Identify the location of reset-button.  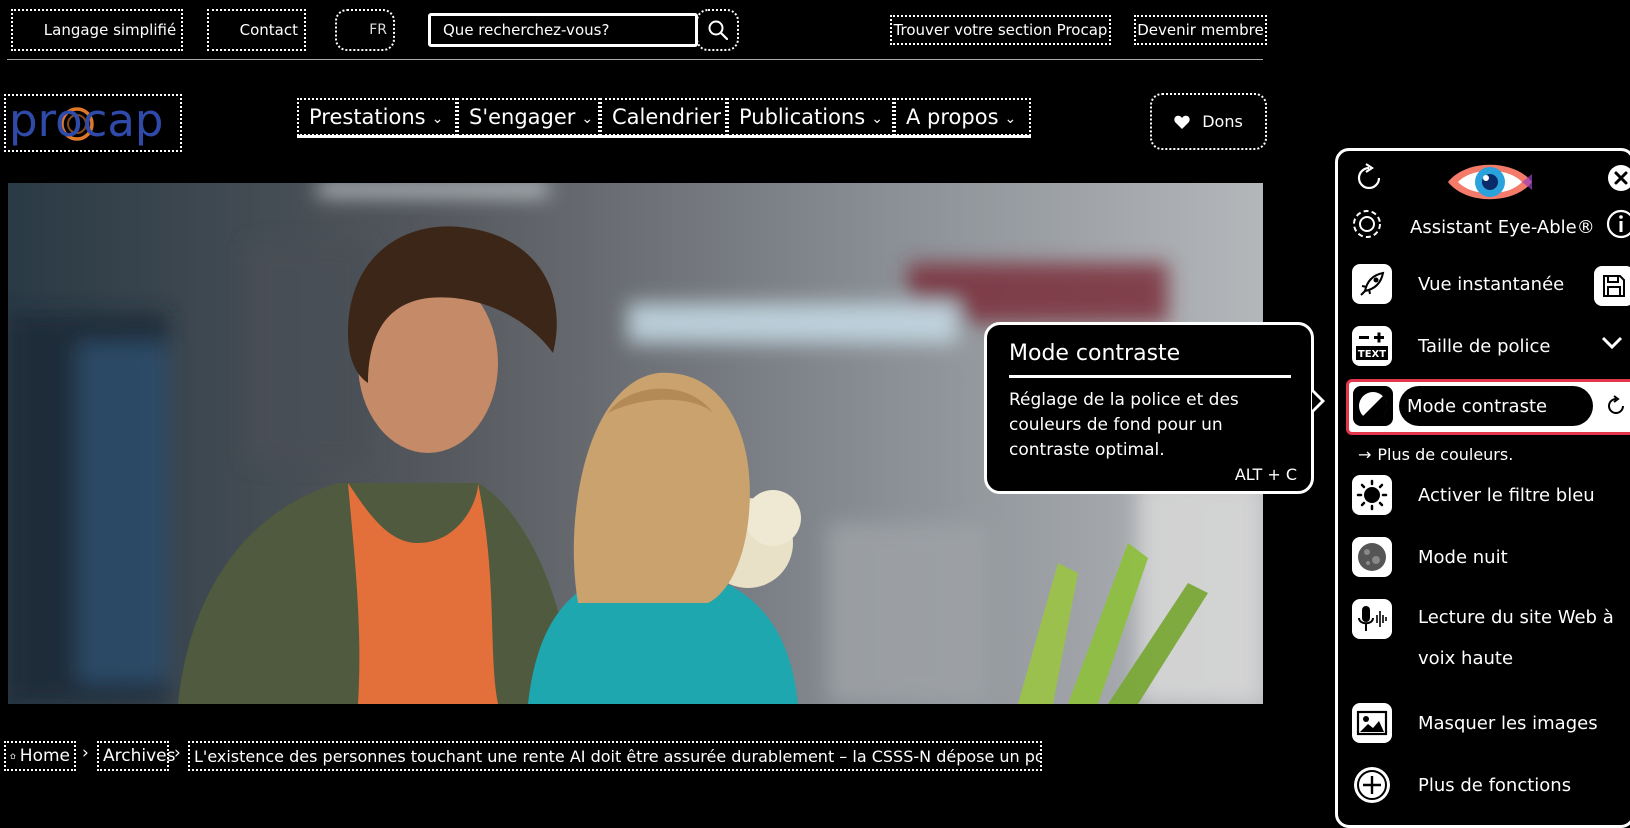
(1369, 180).